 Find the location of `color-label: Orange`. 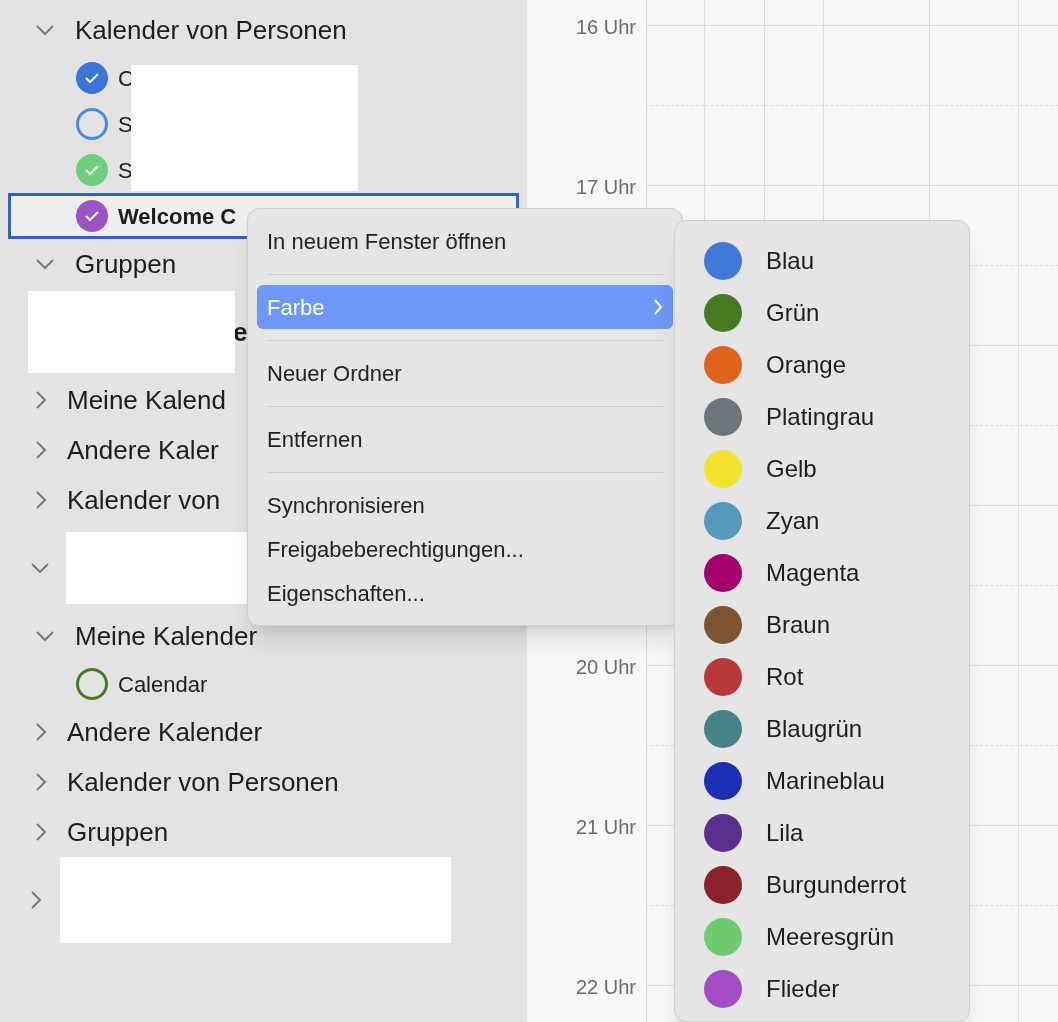

color-label: Orange is located at coordinates (806, 365).